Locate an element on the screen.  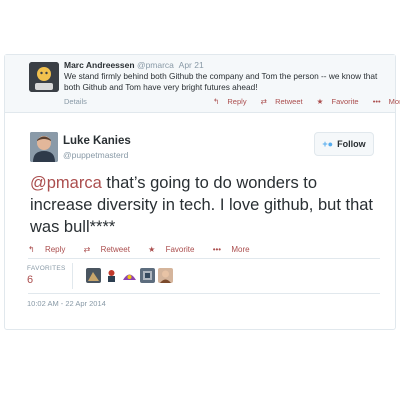
stats-divider-top is located at coordinates (204, 258).